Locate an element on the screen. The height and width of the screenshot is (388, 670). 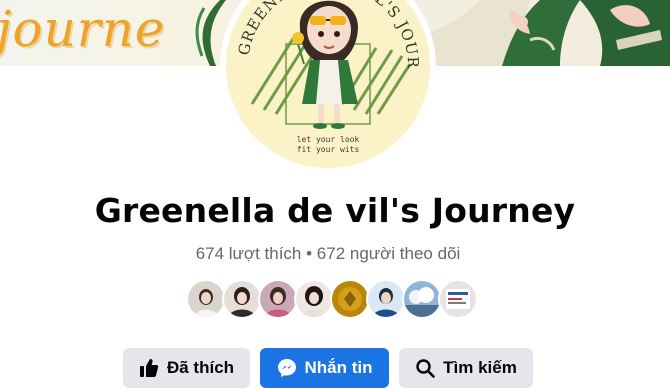
avatar-tagline-1: let your look is located at coordinates (328, 139).